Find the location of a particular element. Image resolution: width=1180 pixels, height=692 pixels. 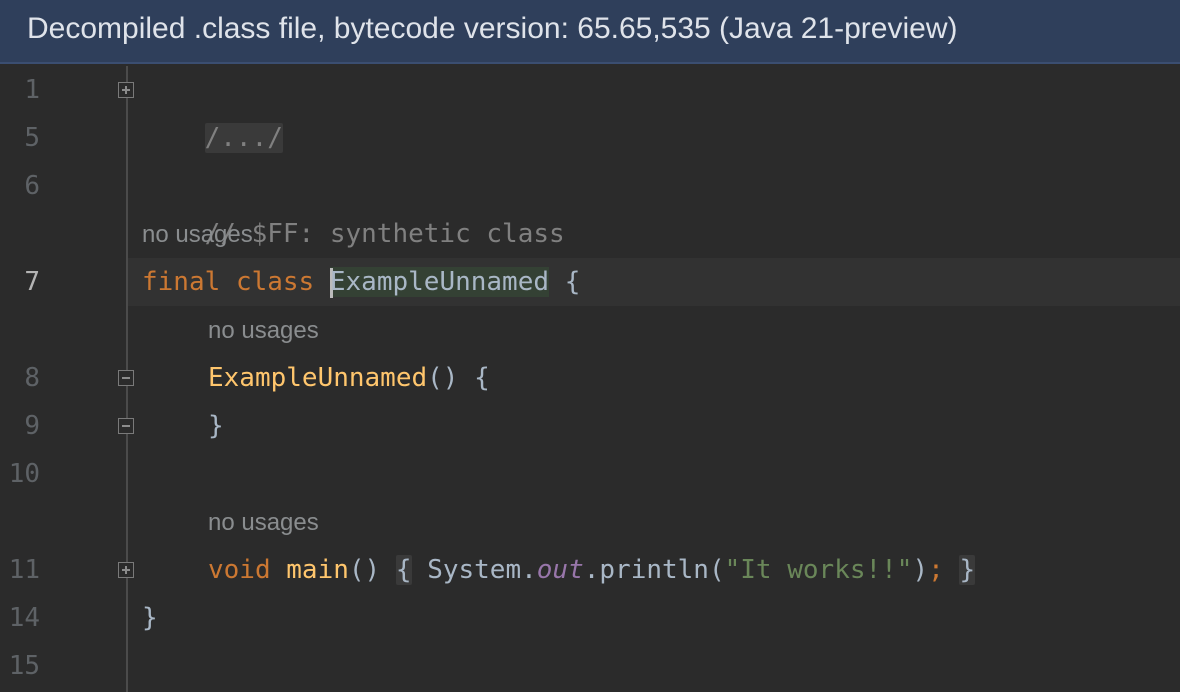

line-number: 15 is located at coordinates (24, 666).